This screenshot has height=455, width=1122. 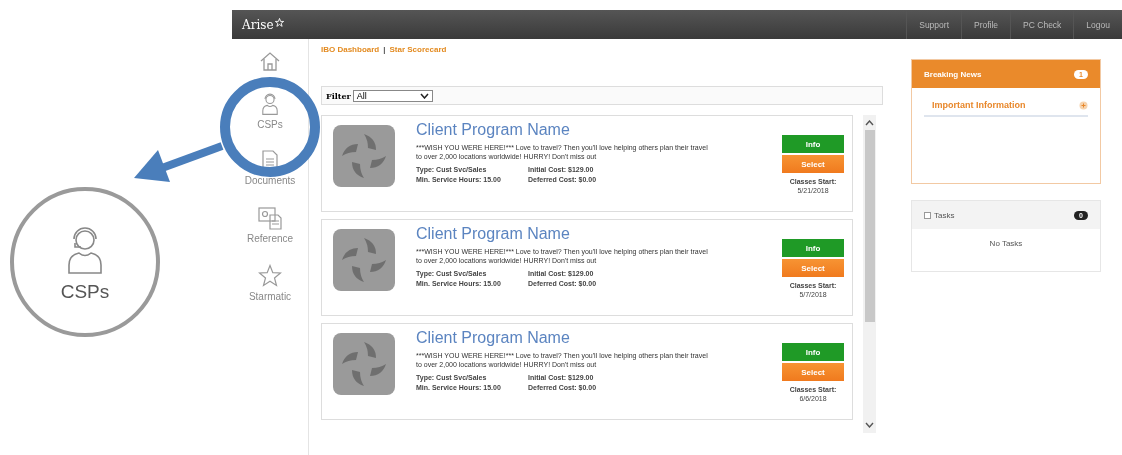 What do you see at coordinates (944, 215) in the screenshot?
I see `panel-title: Tasks` at bounding box center [944, 215].